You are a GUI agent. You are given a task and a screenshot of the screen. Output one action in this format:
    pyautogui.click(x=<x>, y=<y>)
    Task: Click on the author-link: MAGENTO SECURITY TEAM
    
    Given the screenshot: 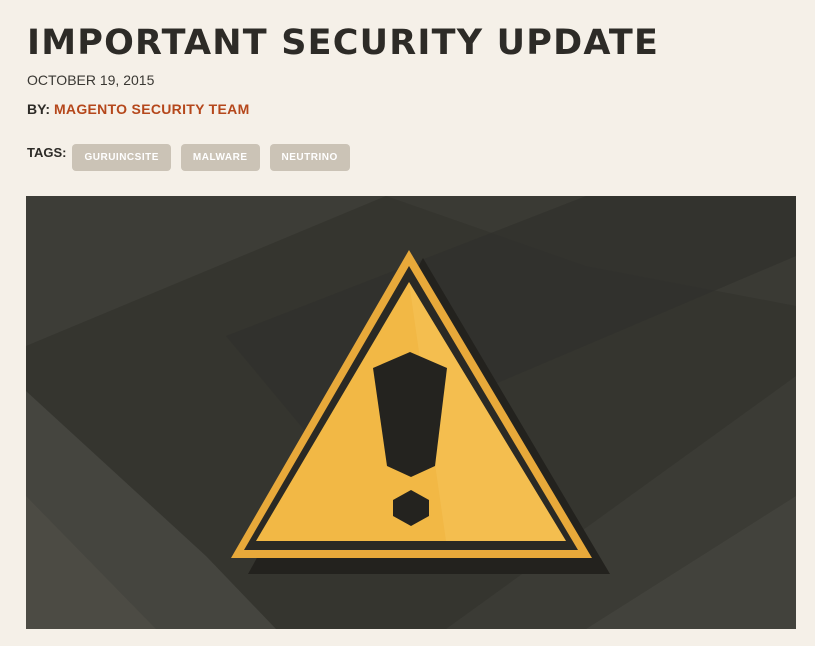 What is the action you would take?
    pyautogui.click(x=152, y=109)
    